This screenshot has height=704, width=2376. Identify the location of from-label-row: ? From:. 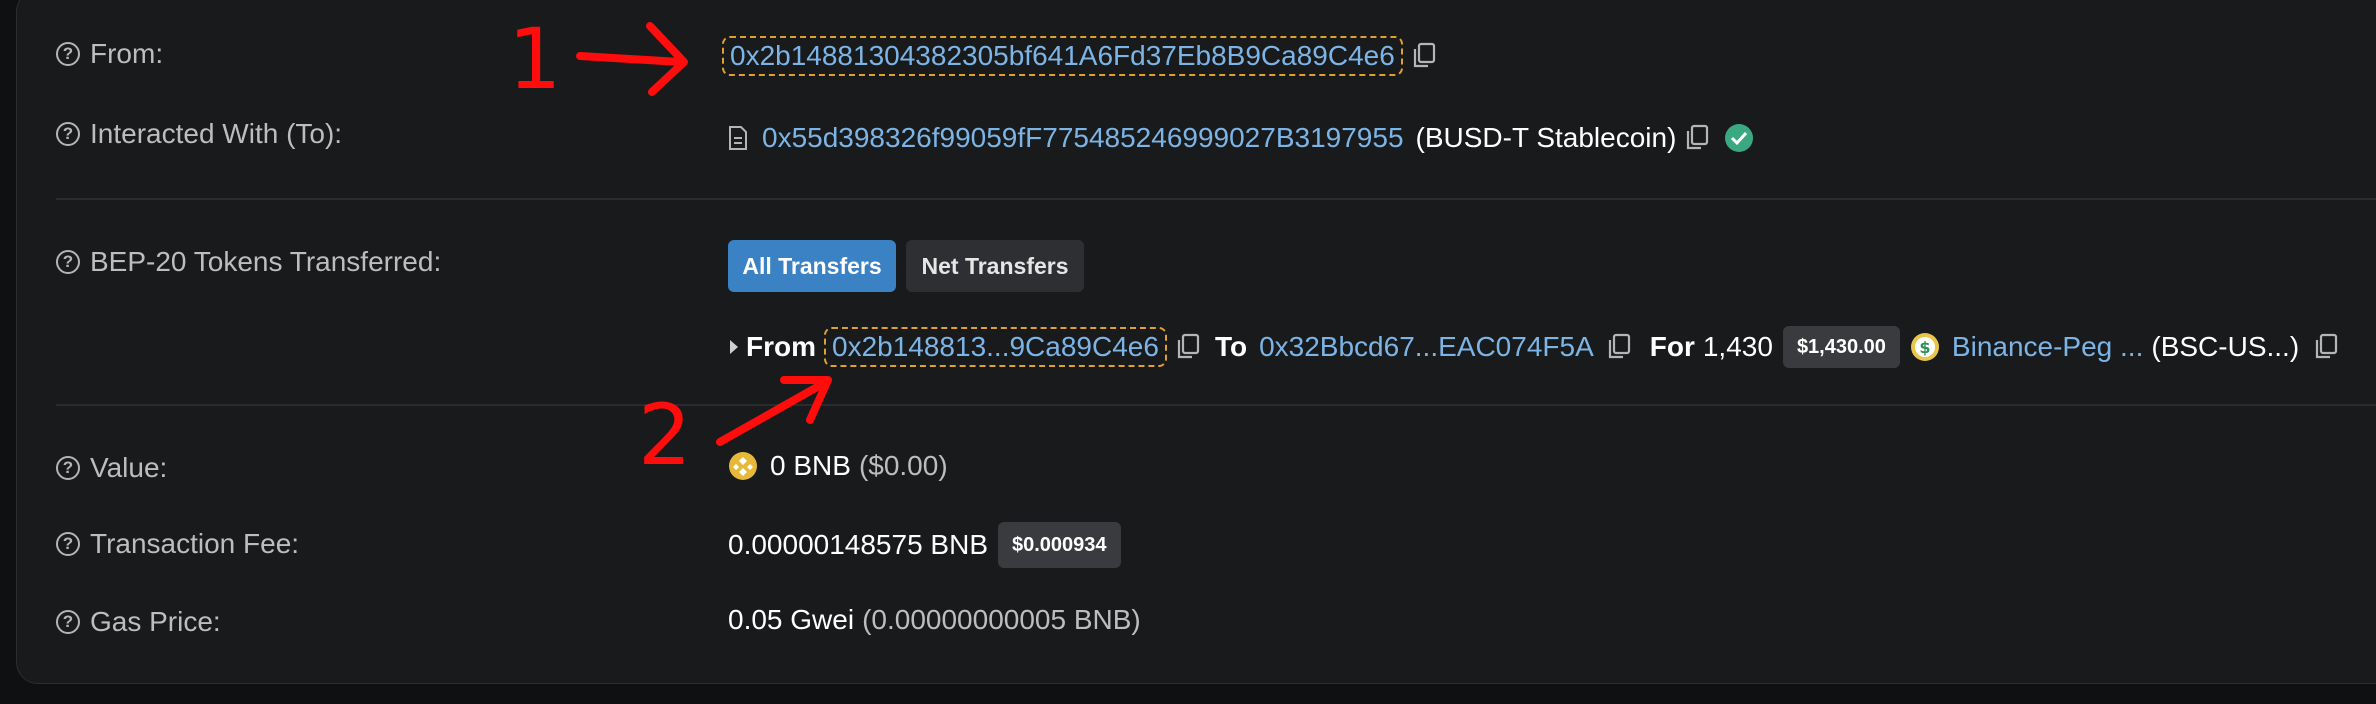
(109, 54).